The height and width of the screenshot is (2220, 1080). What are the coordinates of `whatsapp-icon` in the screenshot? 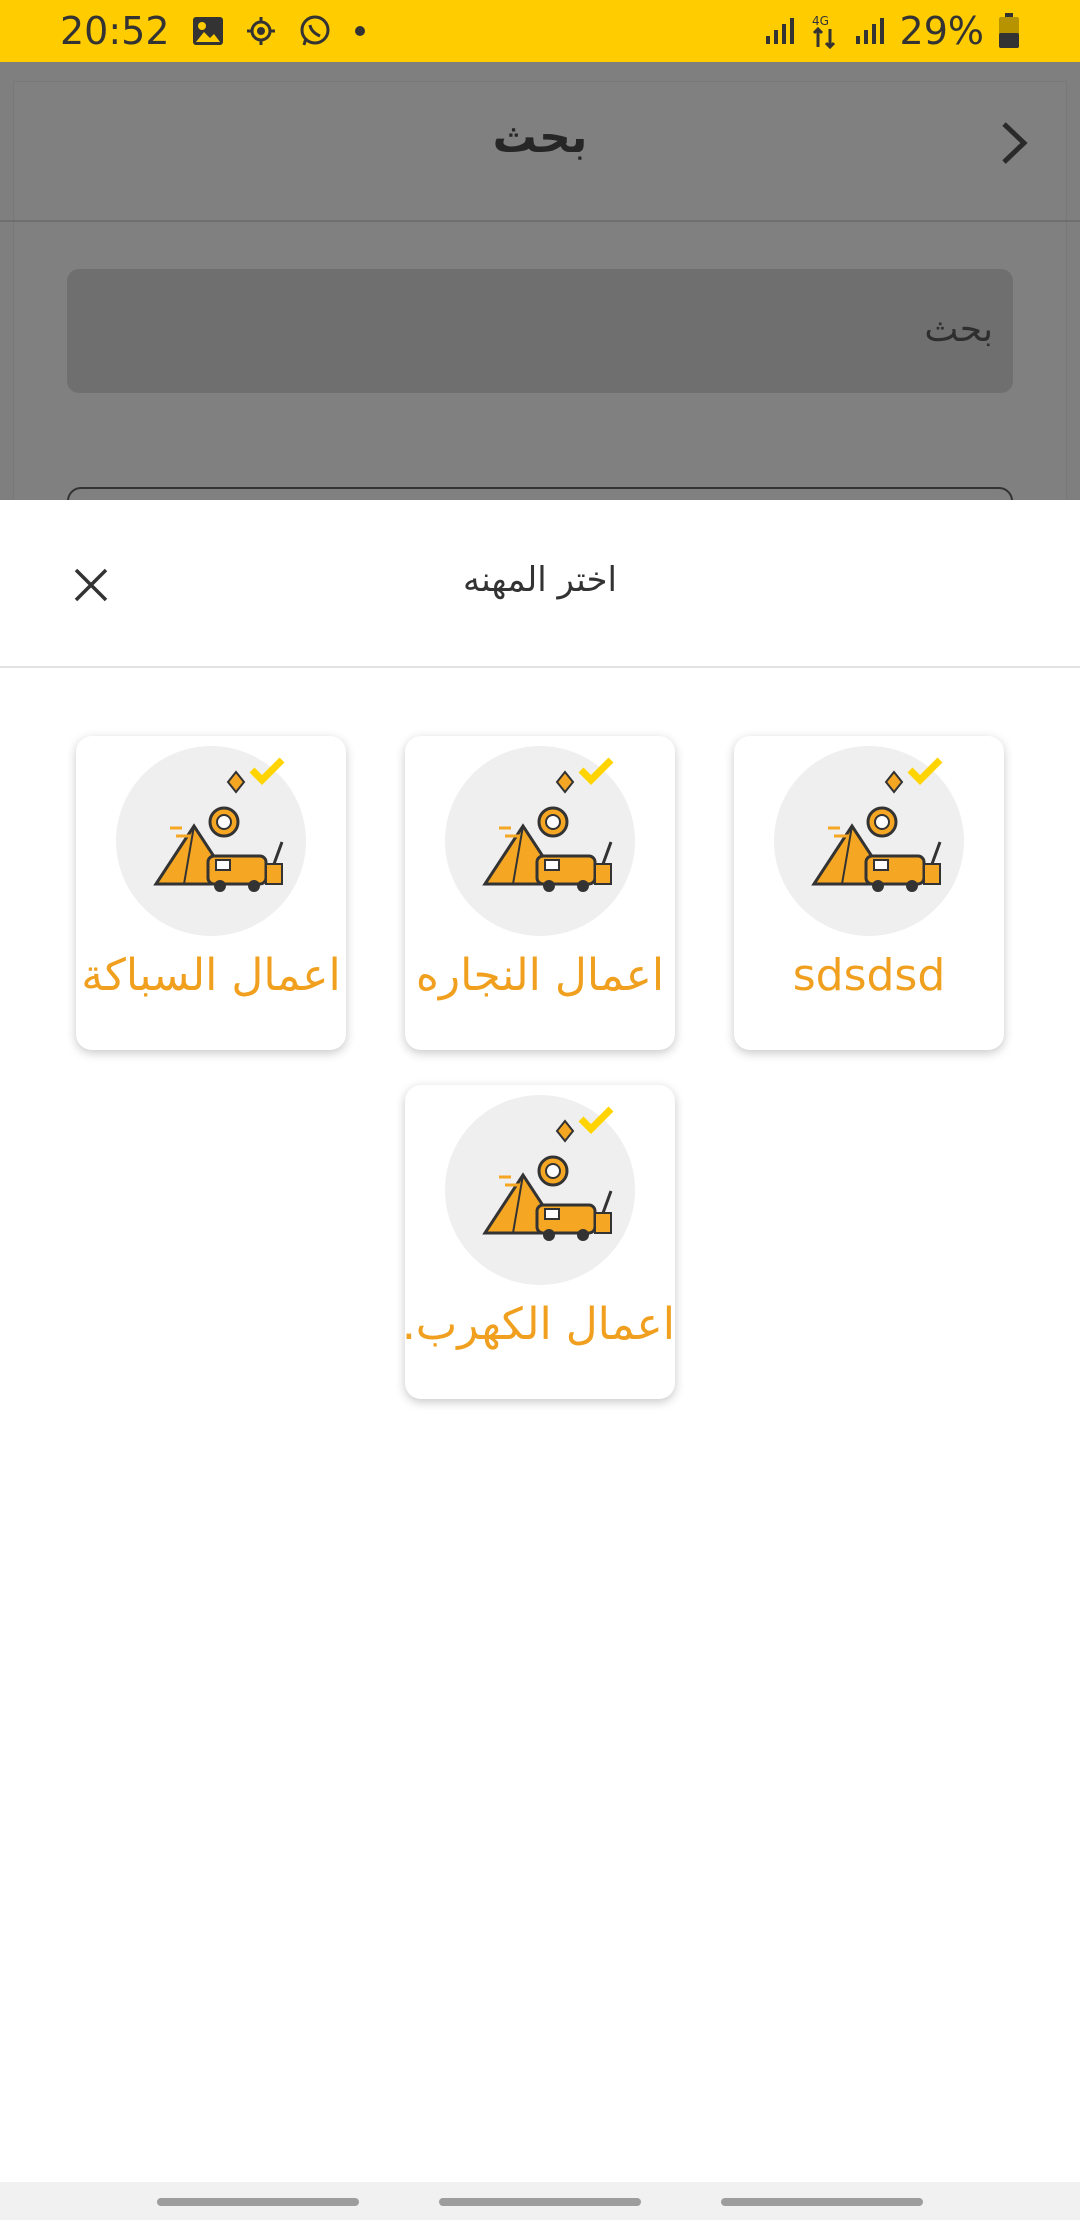 It's located at (315, 31).